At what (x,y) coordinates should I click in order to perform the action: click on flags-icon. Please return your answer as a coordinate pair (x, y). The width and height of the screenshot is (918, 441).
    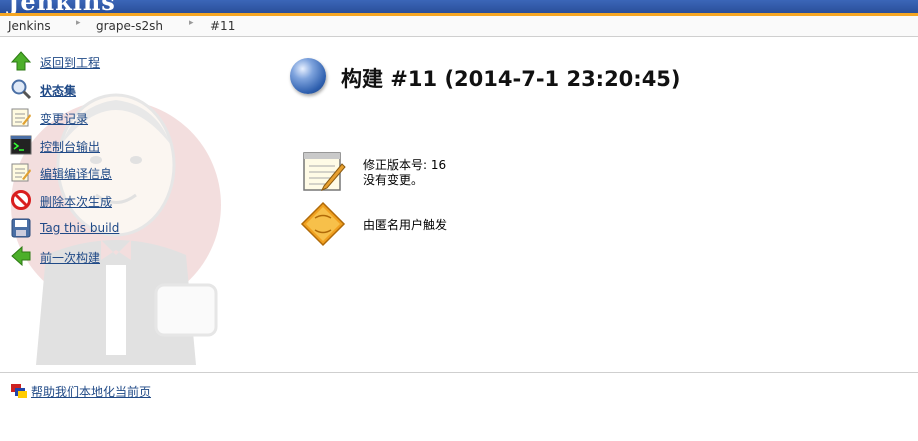
    Looking at the image, I should click on (19, 391).